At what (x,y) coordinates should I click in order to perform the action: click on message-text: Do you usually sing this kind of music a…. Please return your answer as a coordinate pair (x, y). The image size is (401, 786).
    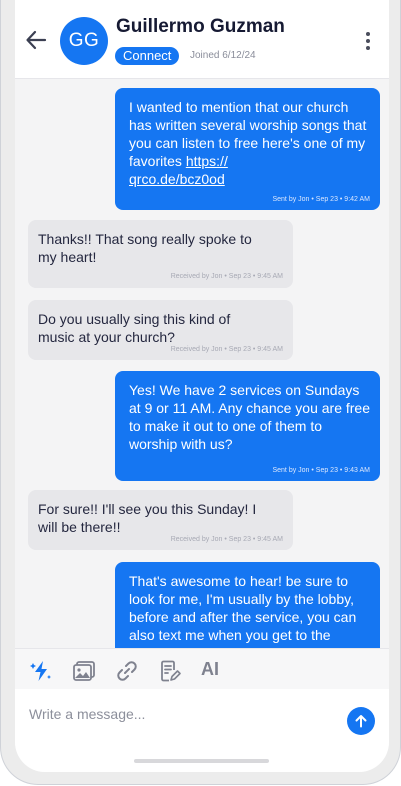
    Looking at the image, I should click on (134, 328).